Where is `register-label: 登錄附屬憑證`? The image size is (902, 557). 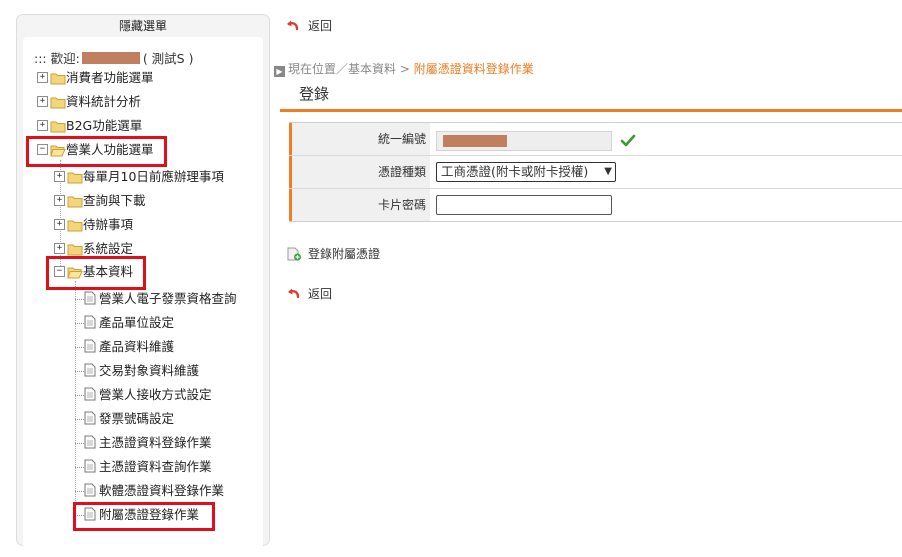
register-label: 登錄附屬憑證 is located at coordinates (344, 254).